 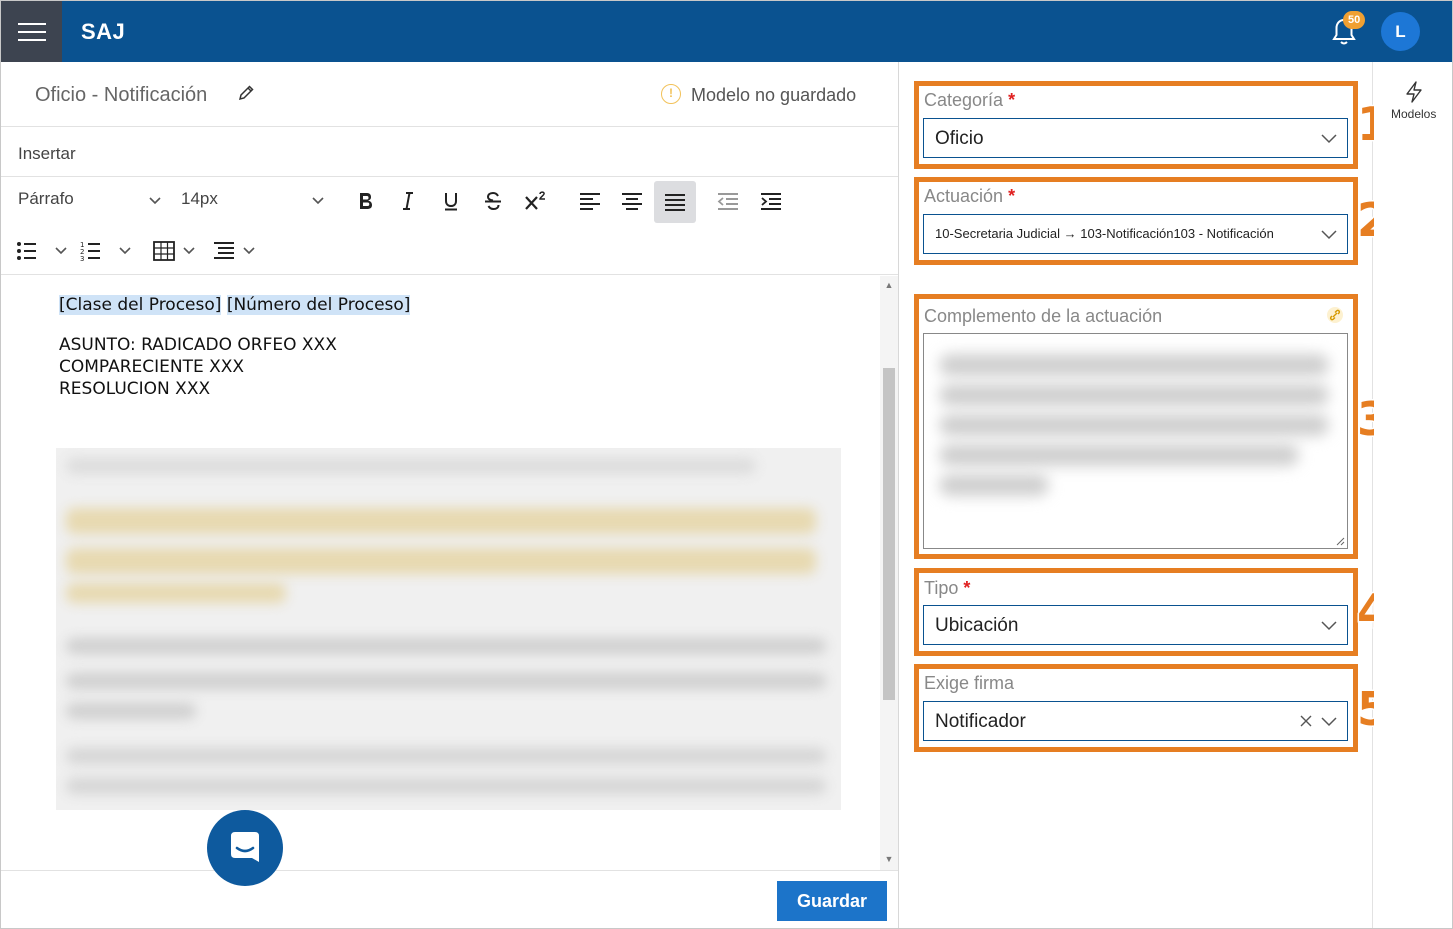 I want to click on categoria-label: Categoría *, so click(x=969, y=100).